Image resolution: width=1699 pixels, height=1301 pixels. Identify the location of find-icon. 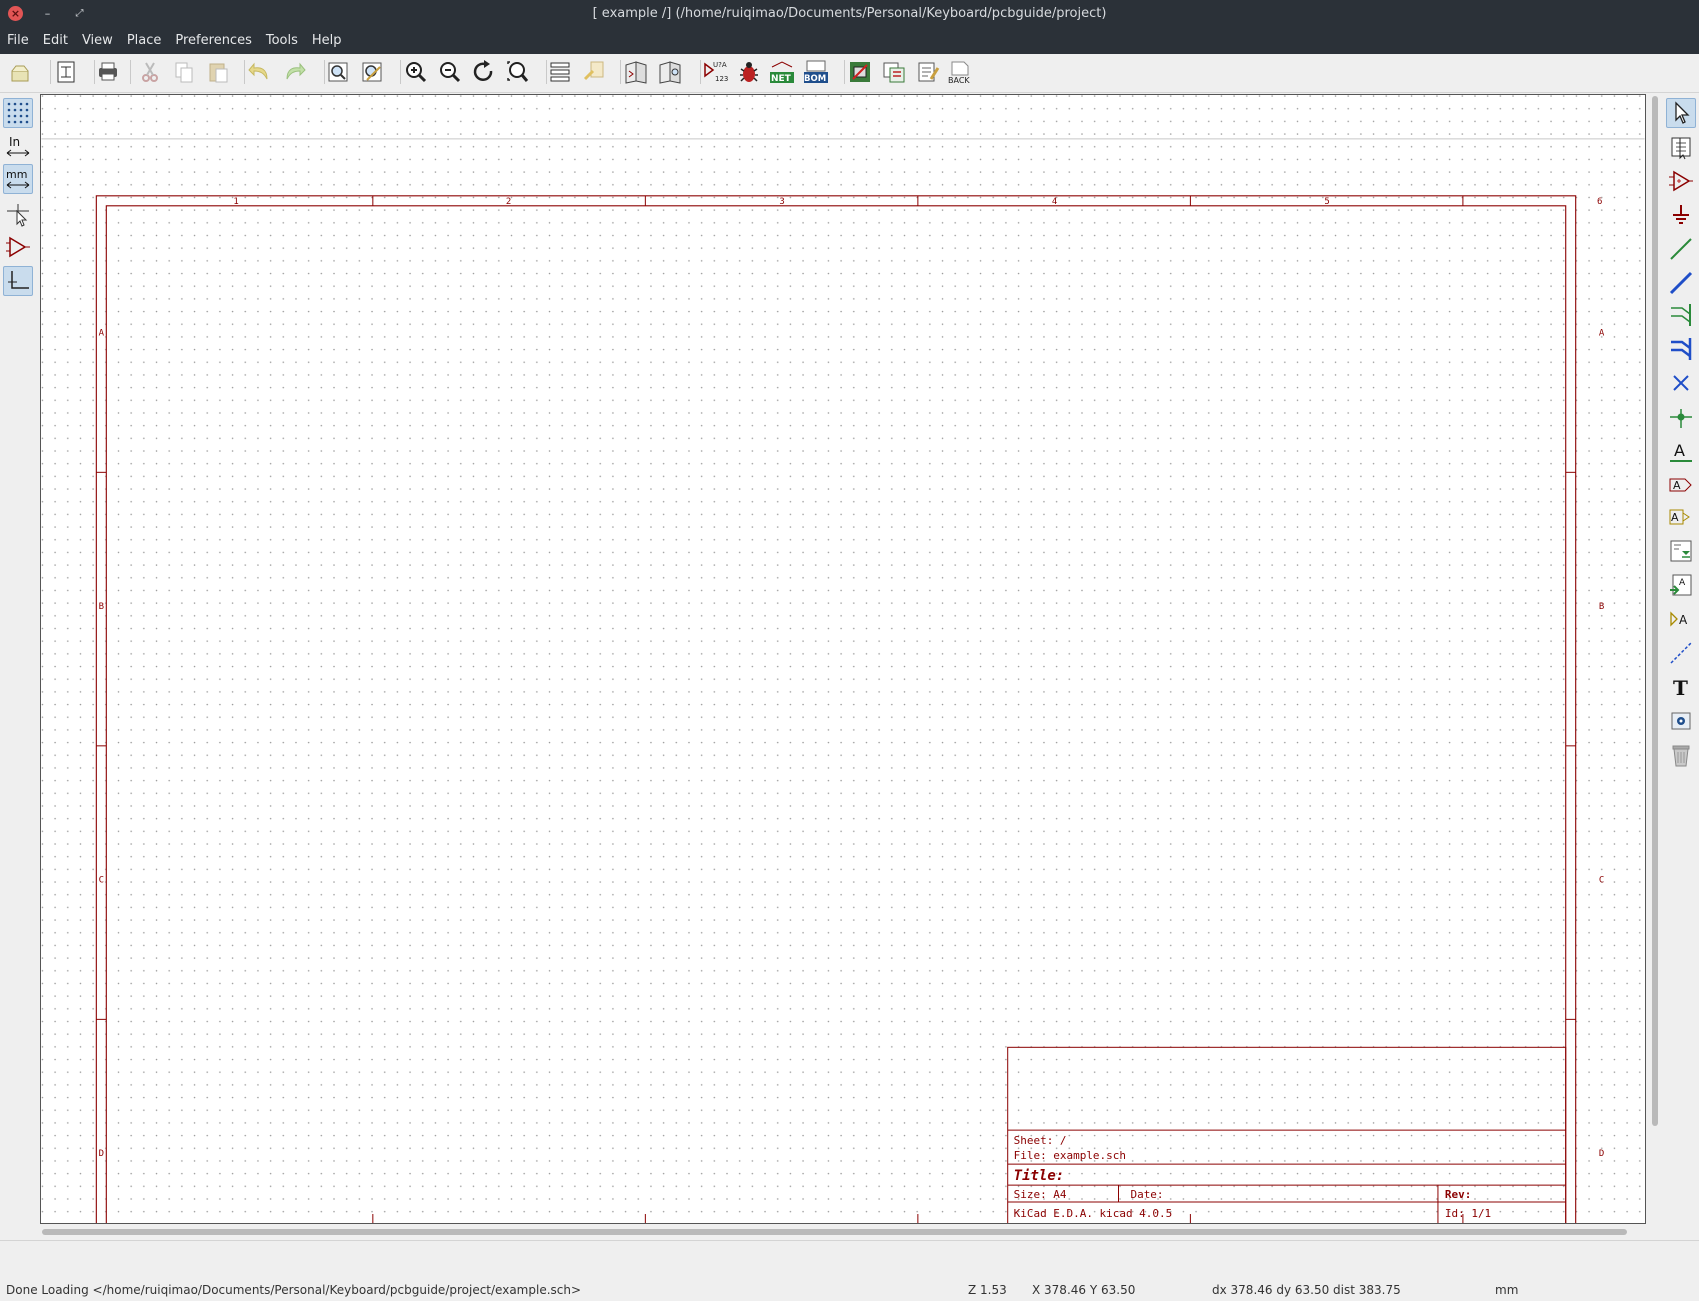
(338, 72).